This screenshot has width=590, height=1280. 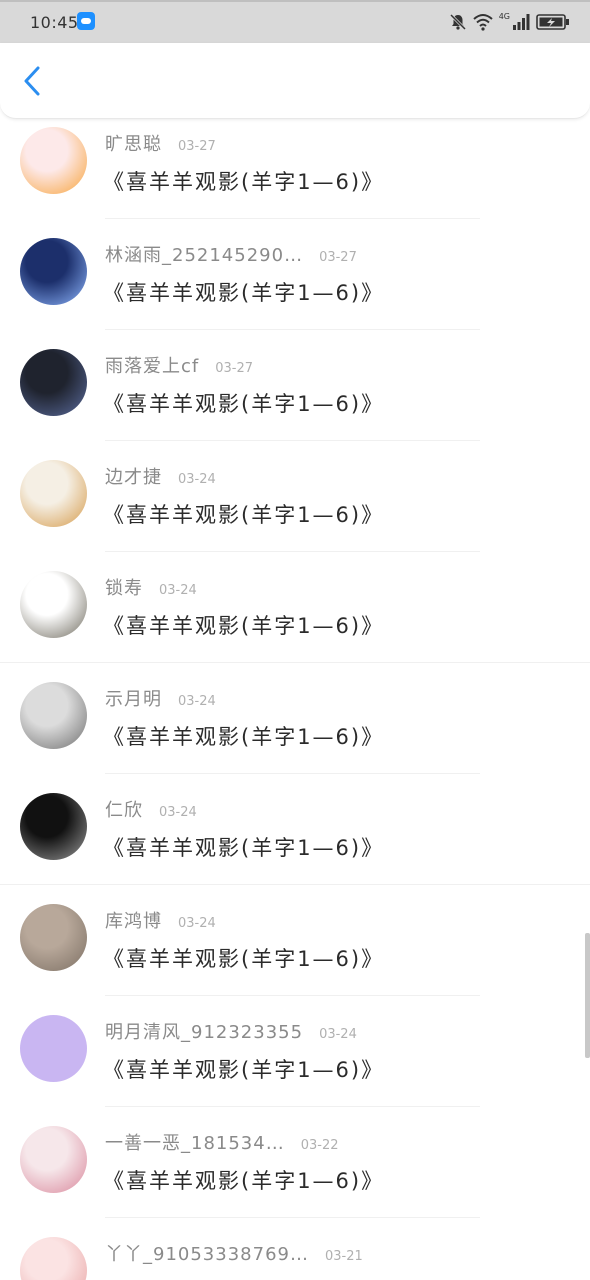 I want to click on list-item: 一善一恶_181534… 03-22 《喜羊羊观影(羊字1—6)》, so click(x=295, y=1162).